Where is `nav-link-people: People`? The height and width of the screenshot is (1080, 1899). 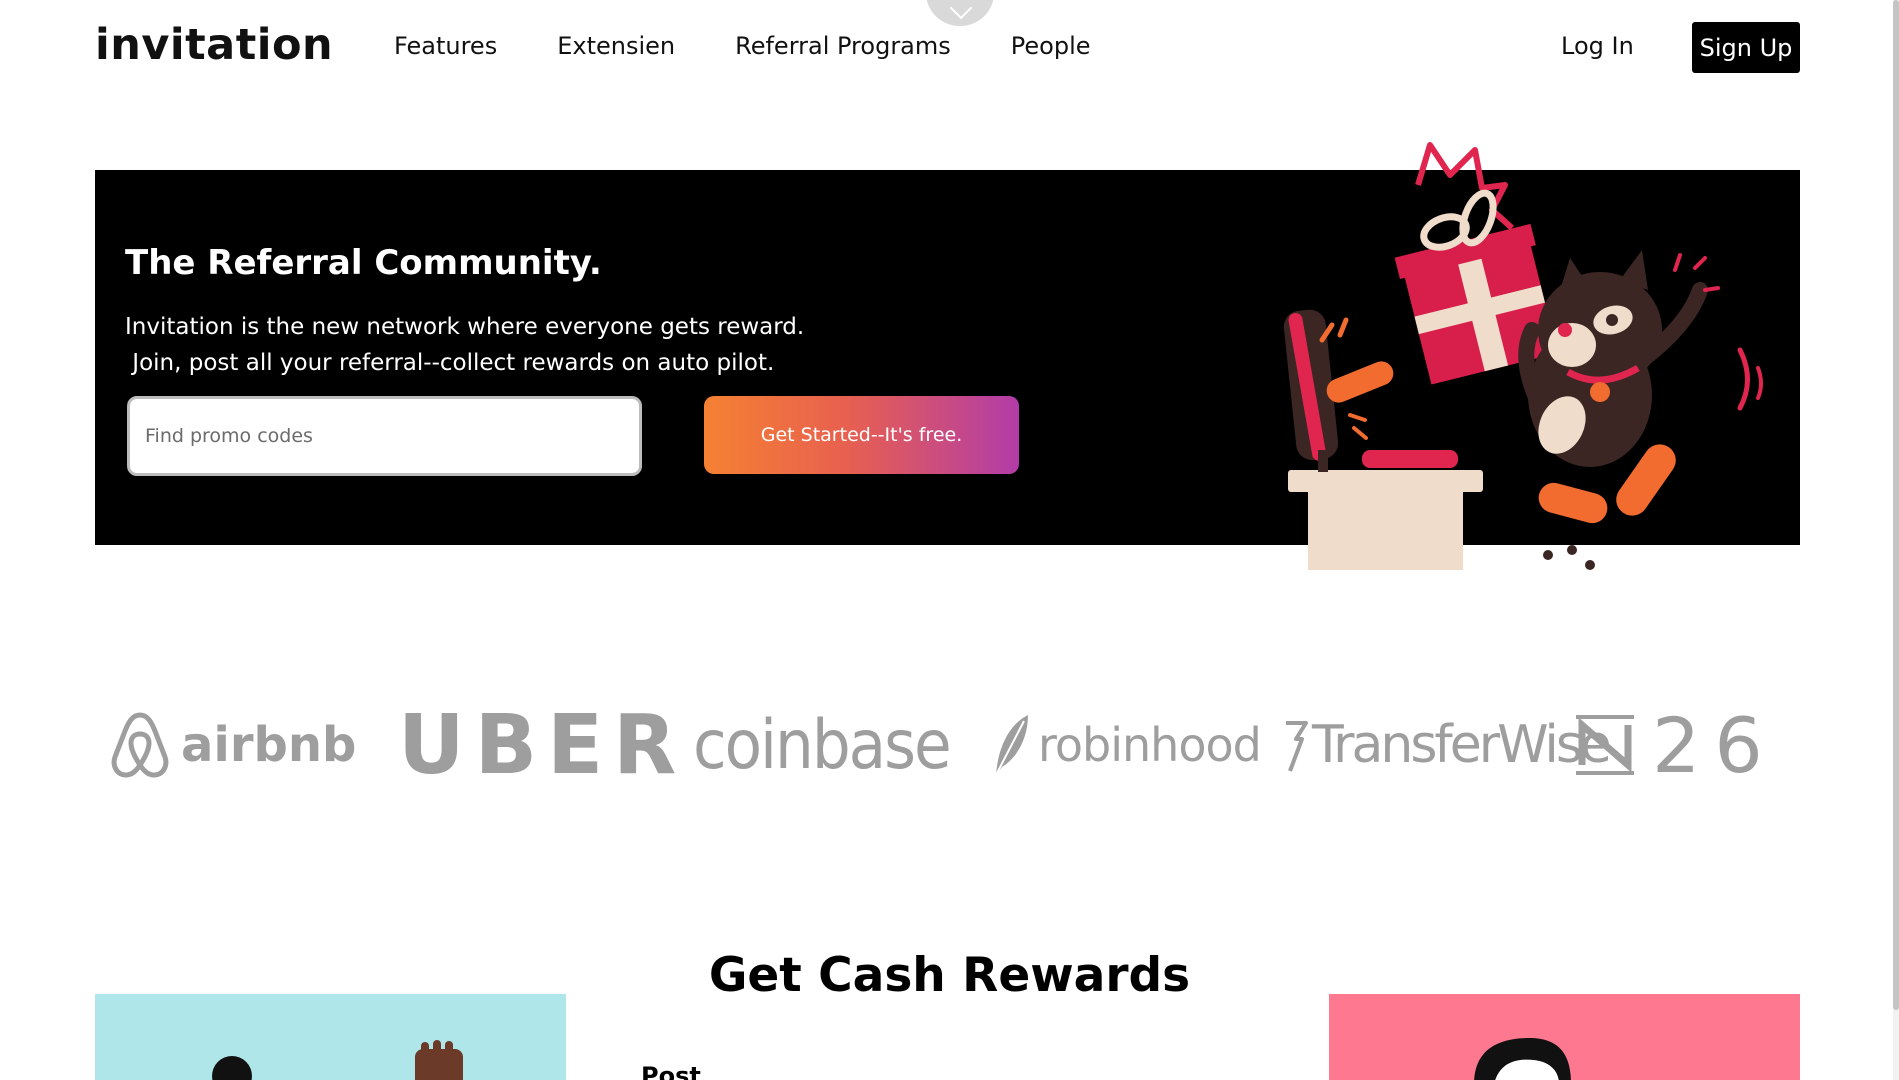
nav-link-people: People is located at coordinates (1051, 46).